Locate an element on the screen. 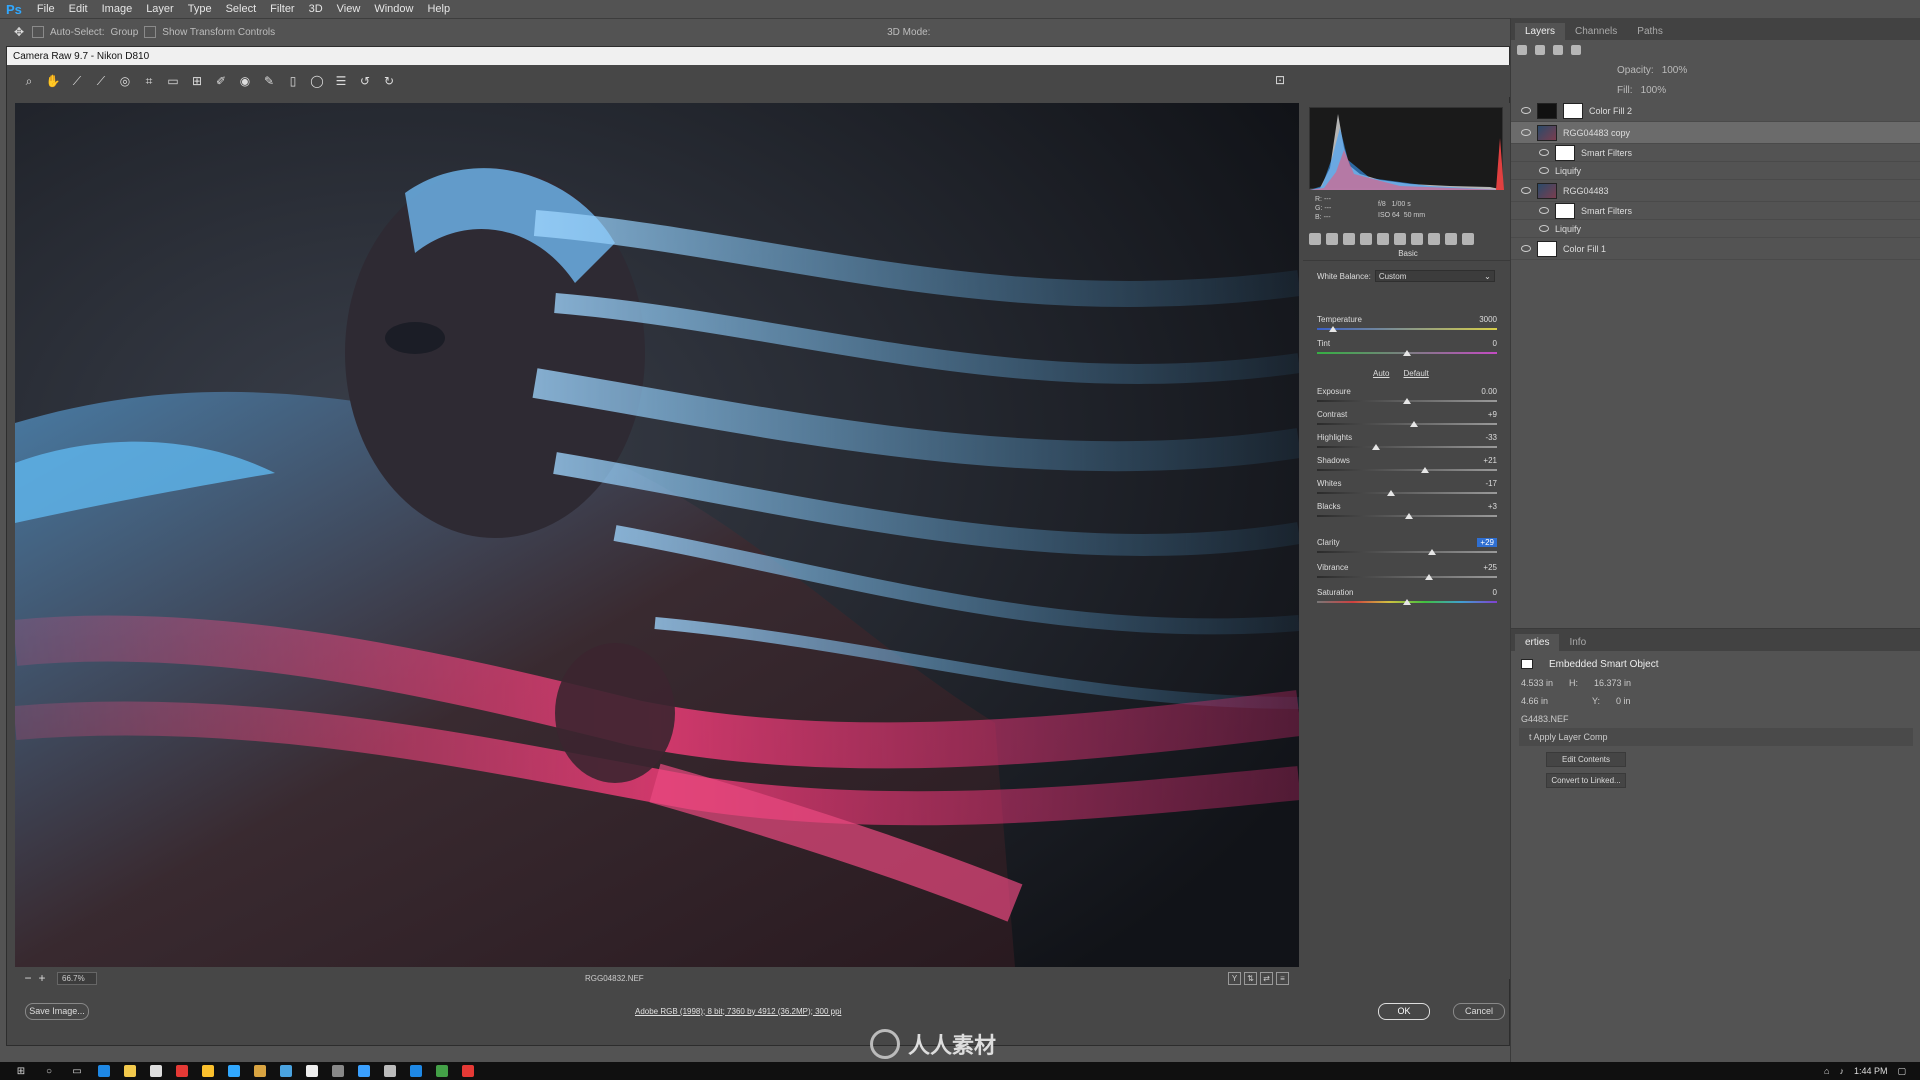 The height and width of the screenshot is (1080, 1920). presets-icon is located at coordinates (1451, 239).